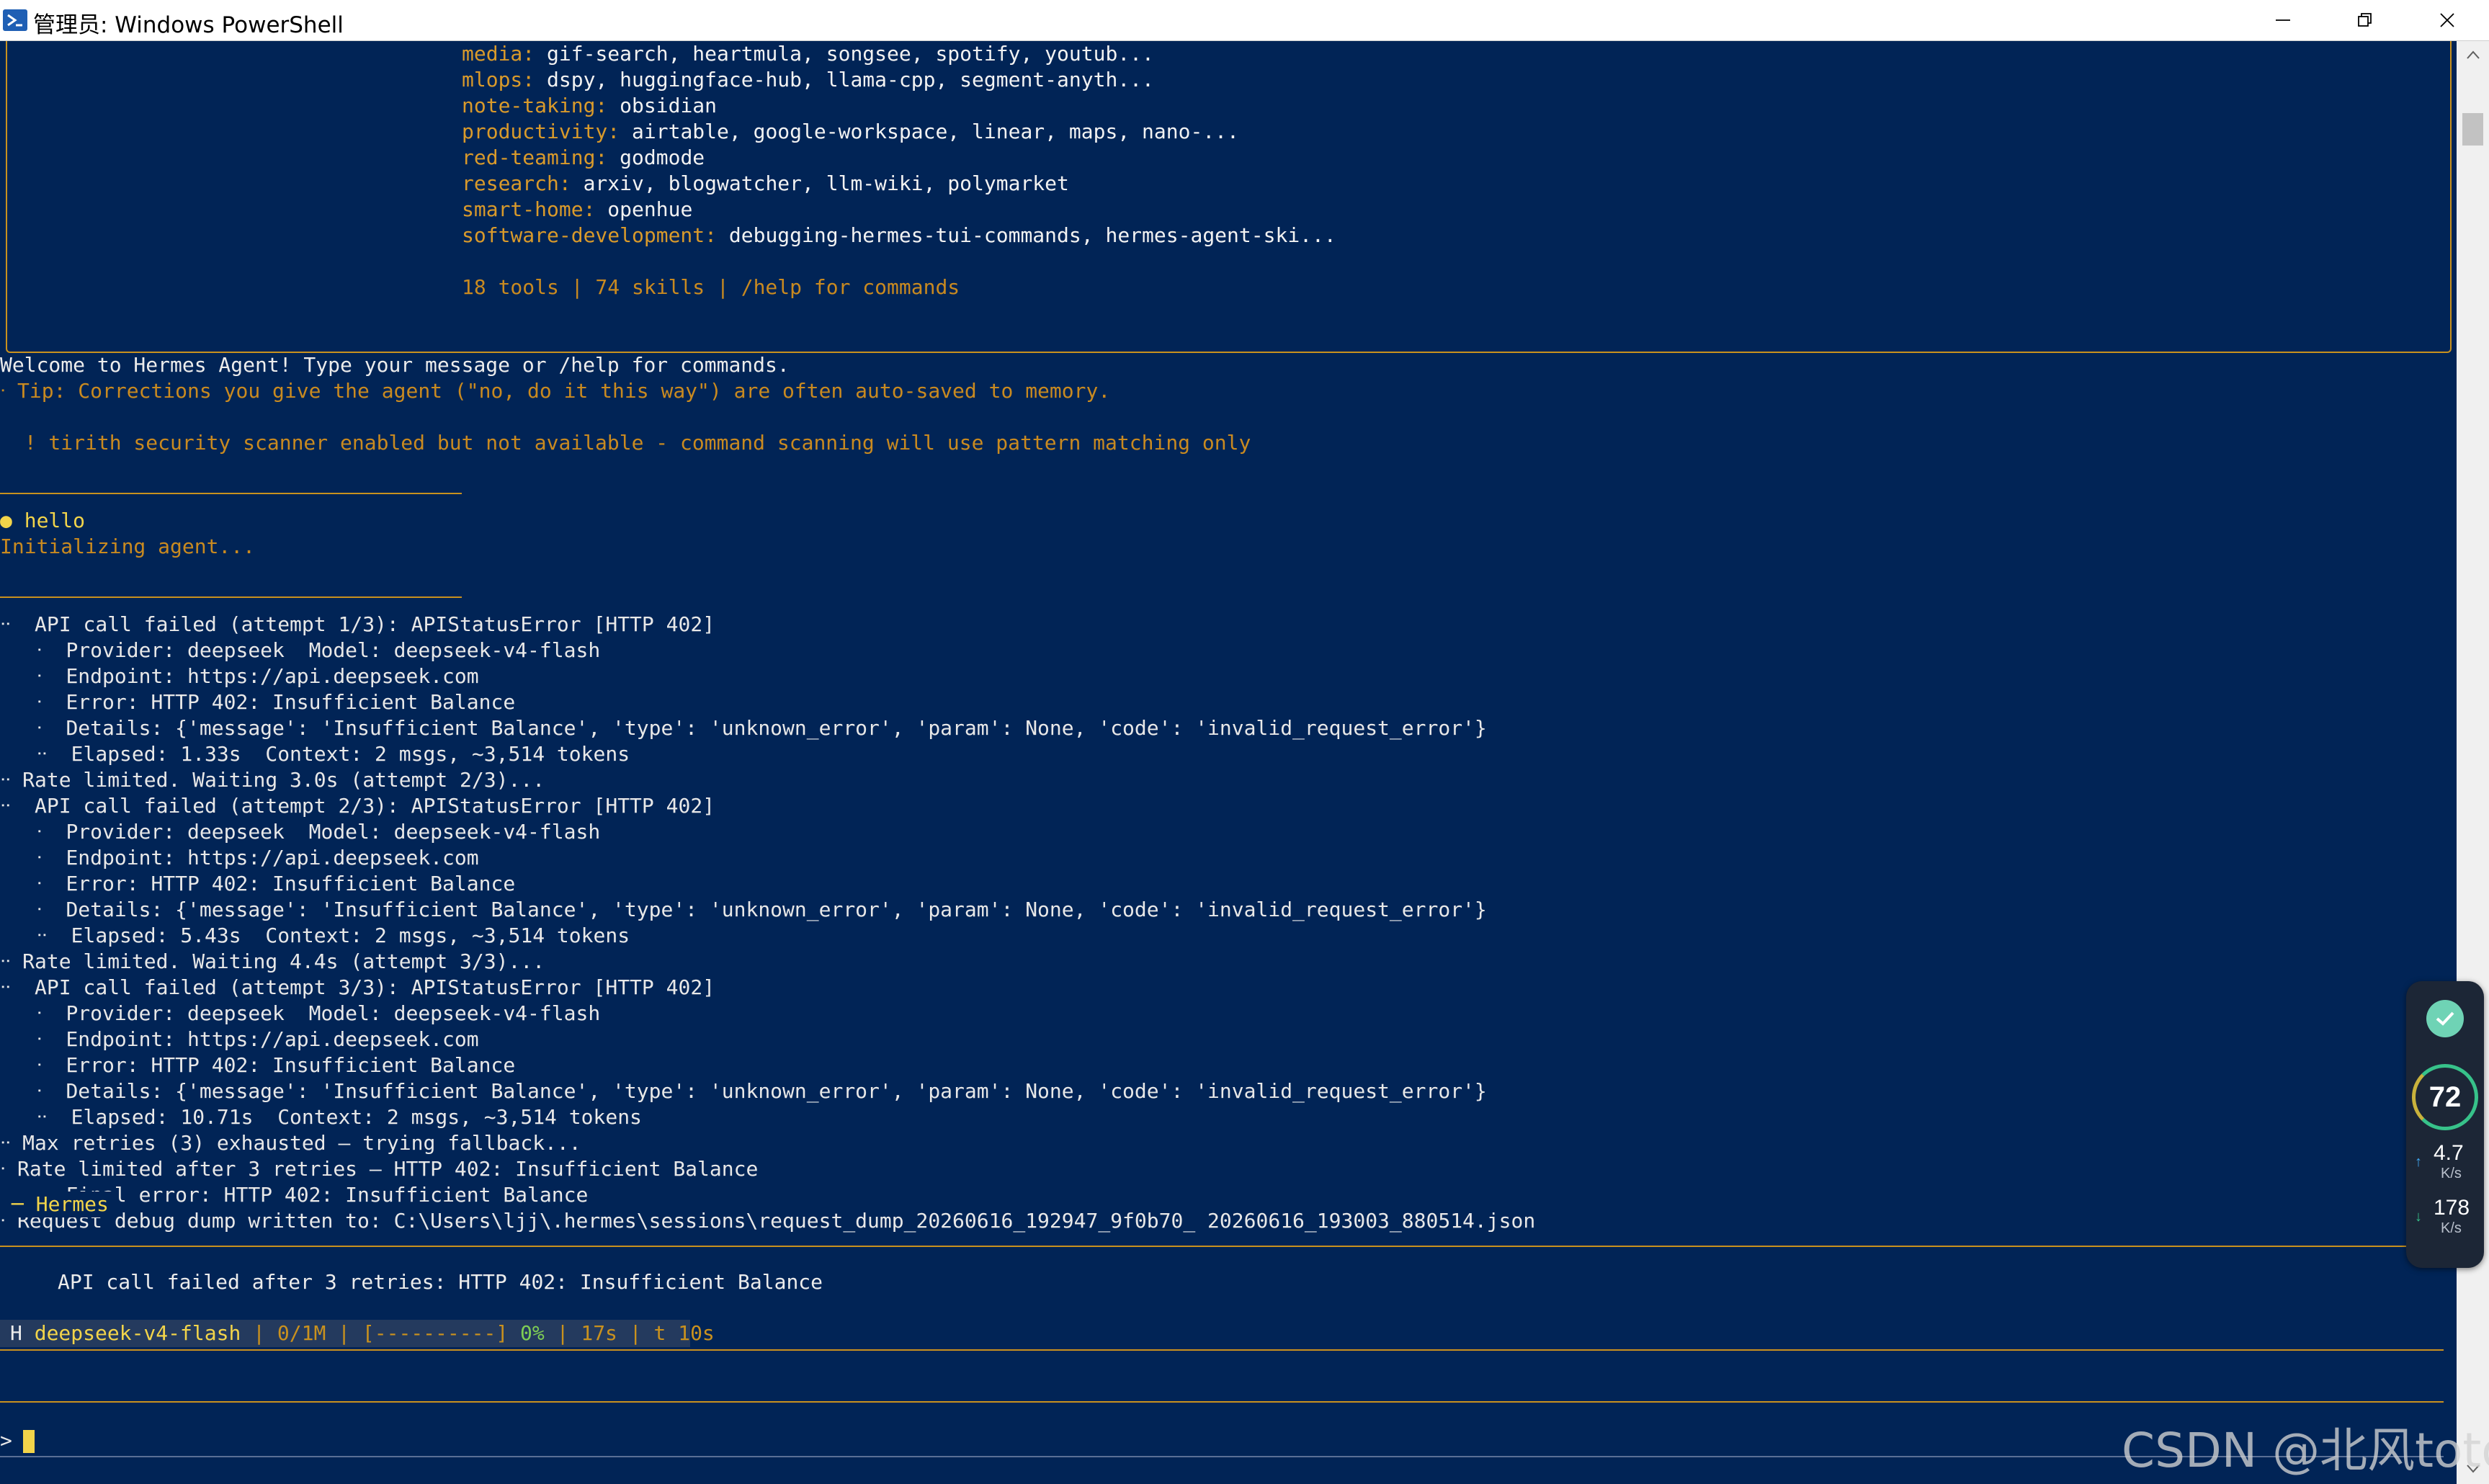 The width and height of the screenshot is (2489, 1484). Describe the element at coordinates (138, 1333) in the screenshot. I see `status-model: deepseek-v4-flash` at that location.